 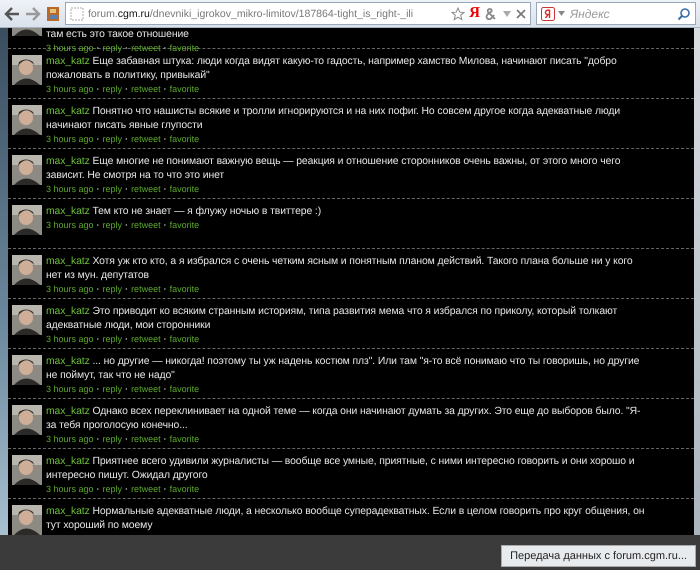 I want to click on search-icon, so click(x=684, y=13).